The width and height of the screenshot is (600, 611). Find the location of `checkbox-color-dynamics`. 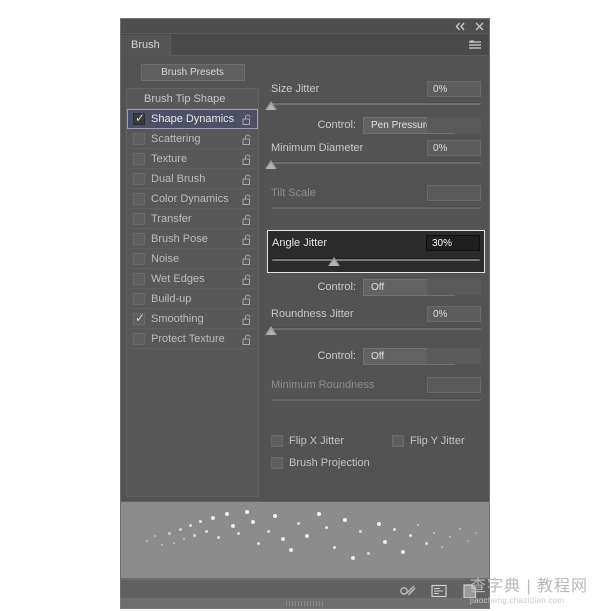

checkbox-color-dynamics is located at coordinates (139, 198).